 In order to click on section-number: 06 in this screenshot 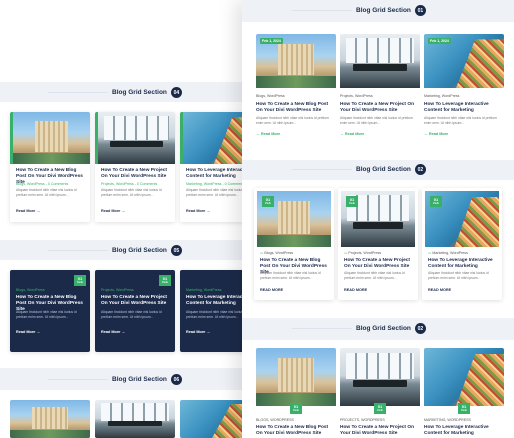, I will do `click(176, 379)`.